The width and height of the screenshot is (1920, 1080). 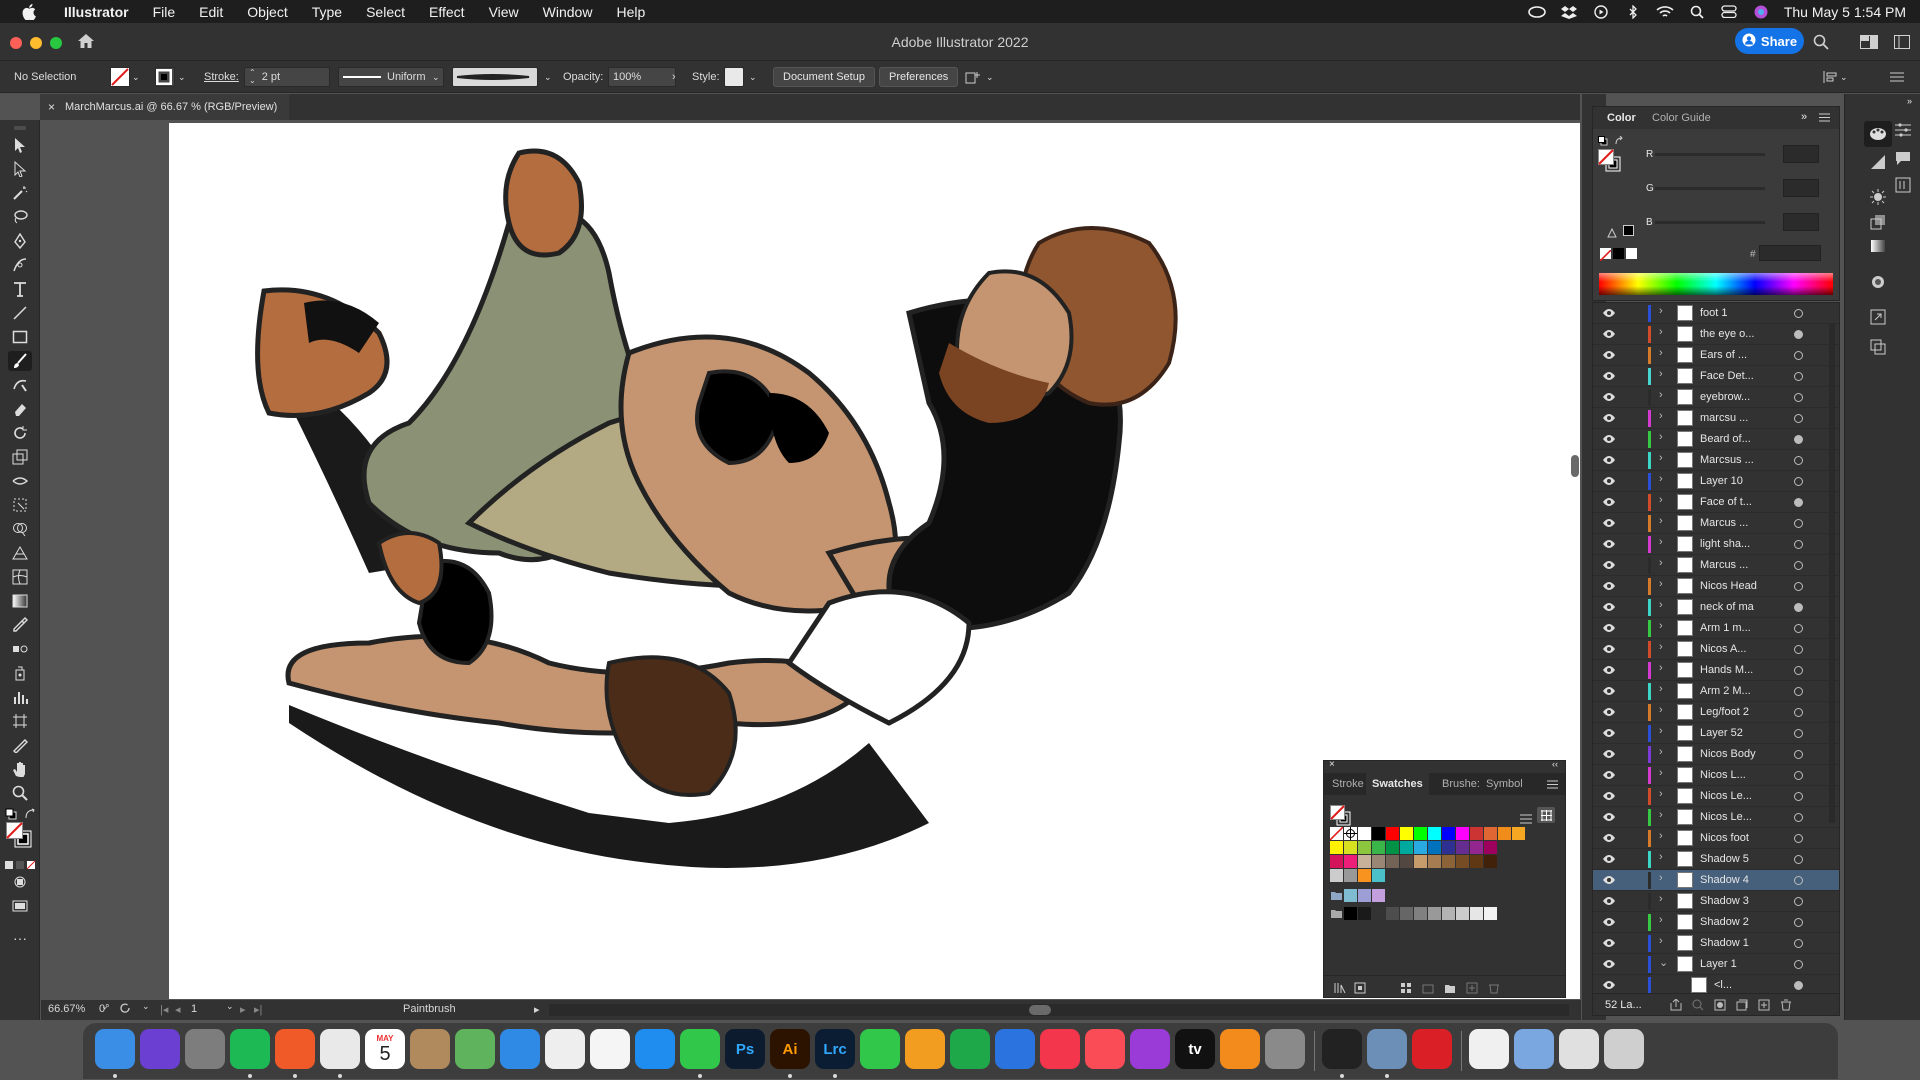 I want to click on status-menu-icon: ▸, so click(x=537, y=1009).